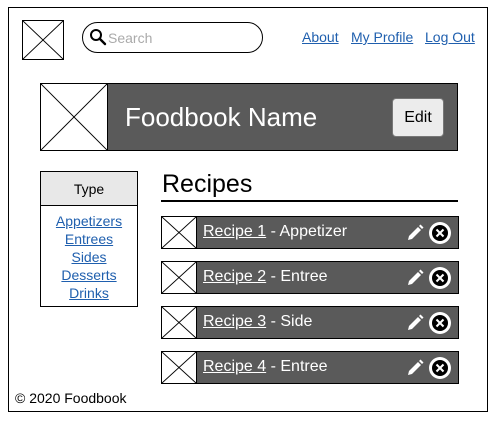  Describe the element at coordinates (71, 398) in the screenshot. I see `footer-copyright: © 2020 Foodbook` at that location.